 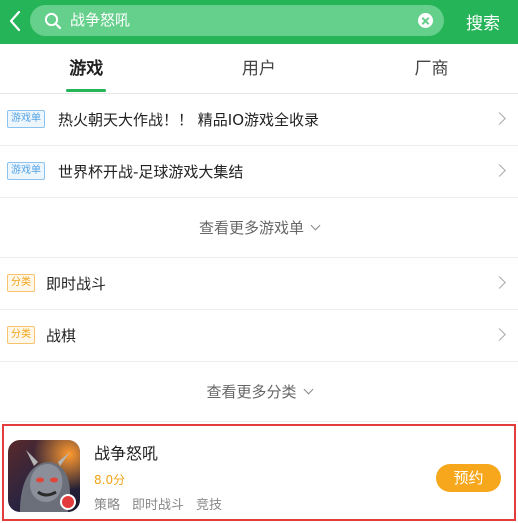 I want to click on game-tag: 策略, so click(x=107, y=505).